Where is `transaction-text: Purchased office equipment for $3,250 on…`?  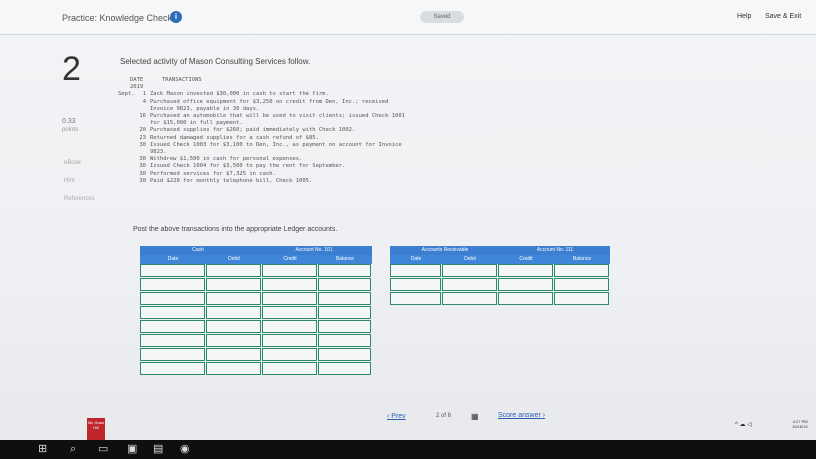 transaction-text: Purchased office equipment for $3,250 on… is located at coordinates (269, 101).